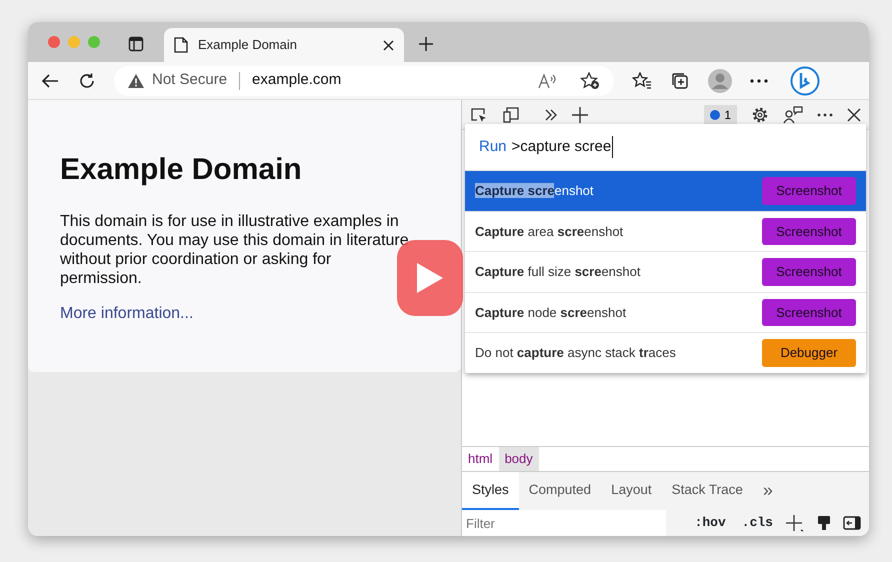  What do you see at coordinates (564, 523) in the screenshot?
I see `filter-field: Filter` at bounding box center [564, 523].